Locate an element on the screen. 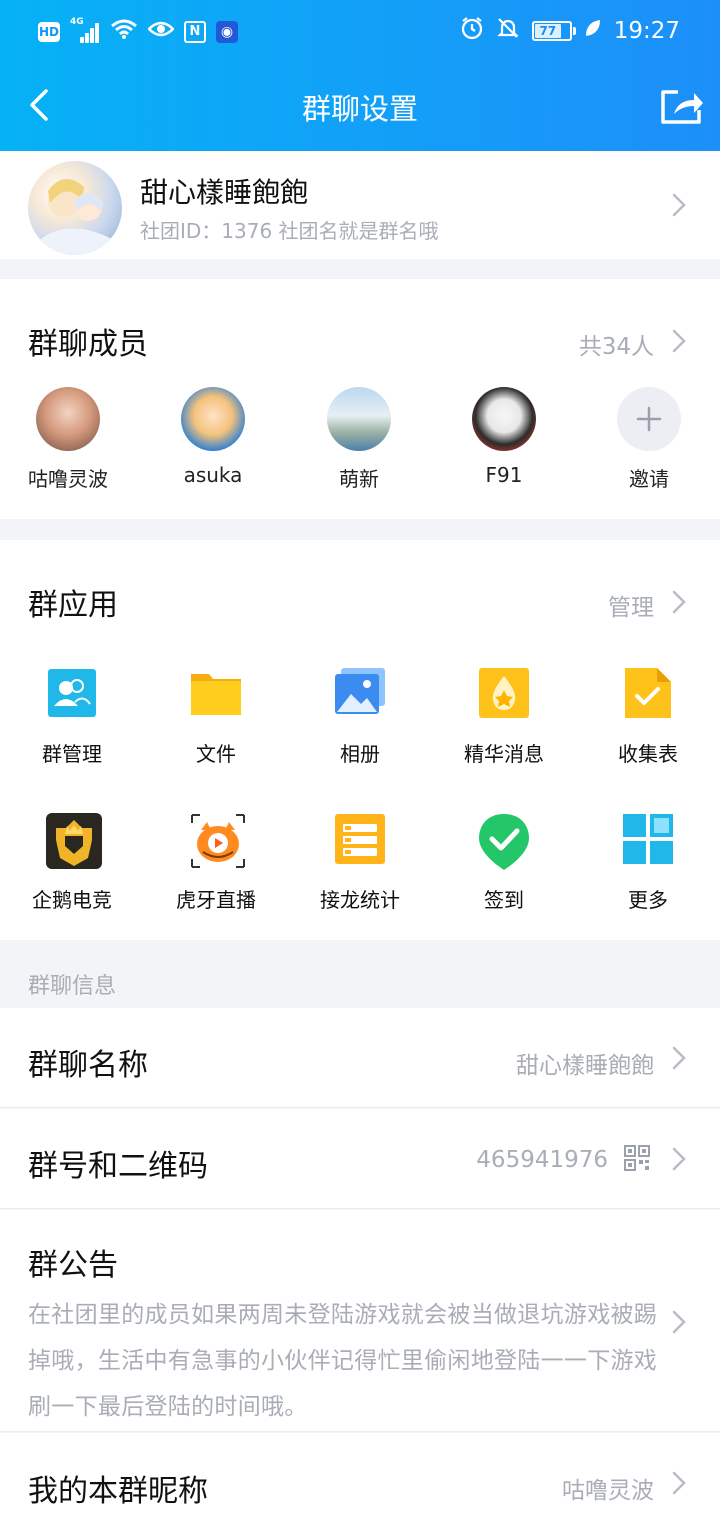 The image size is (720, 1520). app-label: 文件 is located at coordinates (216, 754).